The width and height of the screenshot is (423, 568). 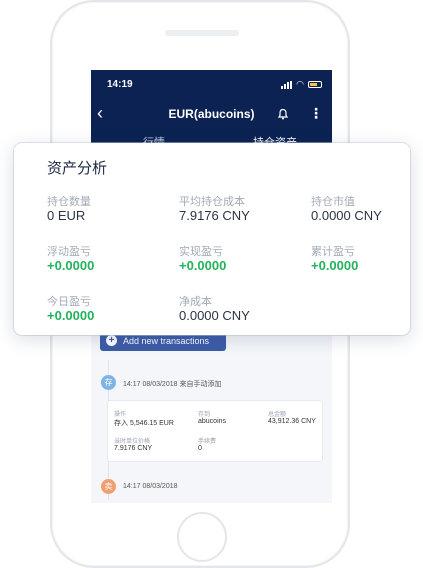 I want to click on plus-icon: +, so click(x=111, y=340).